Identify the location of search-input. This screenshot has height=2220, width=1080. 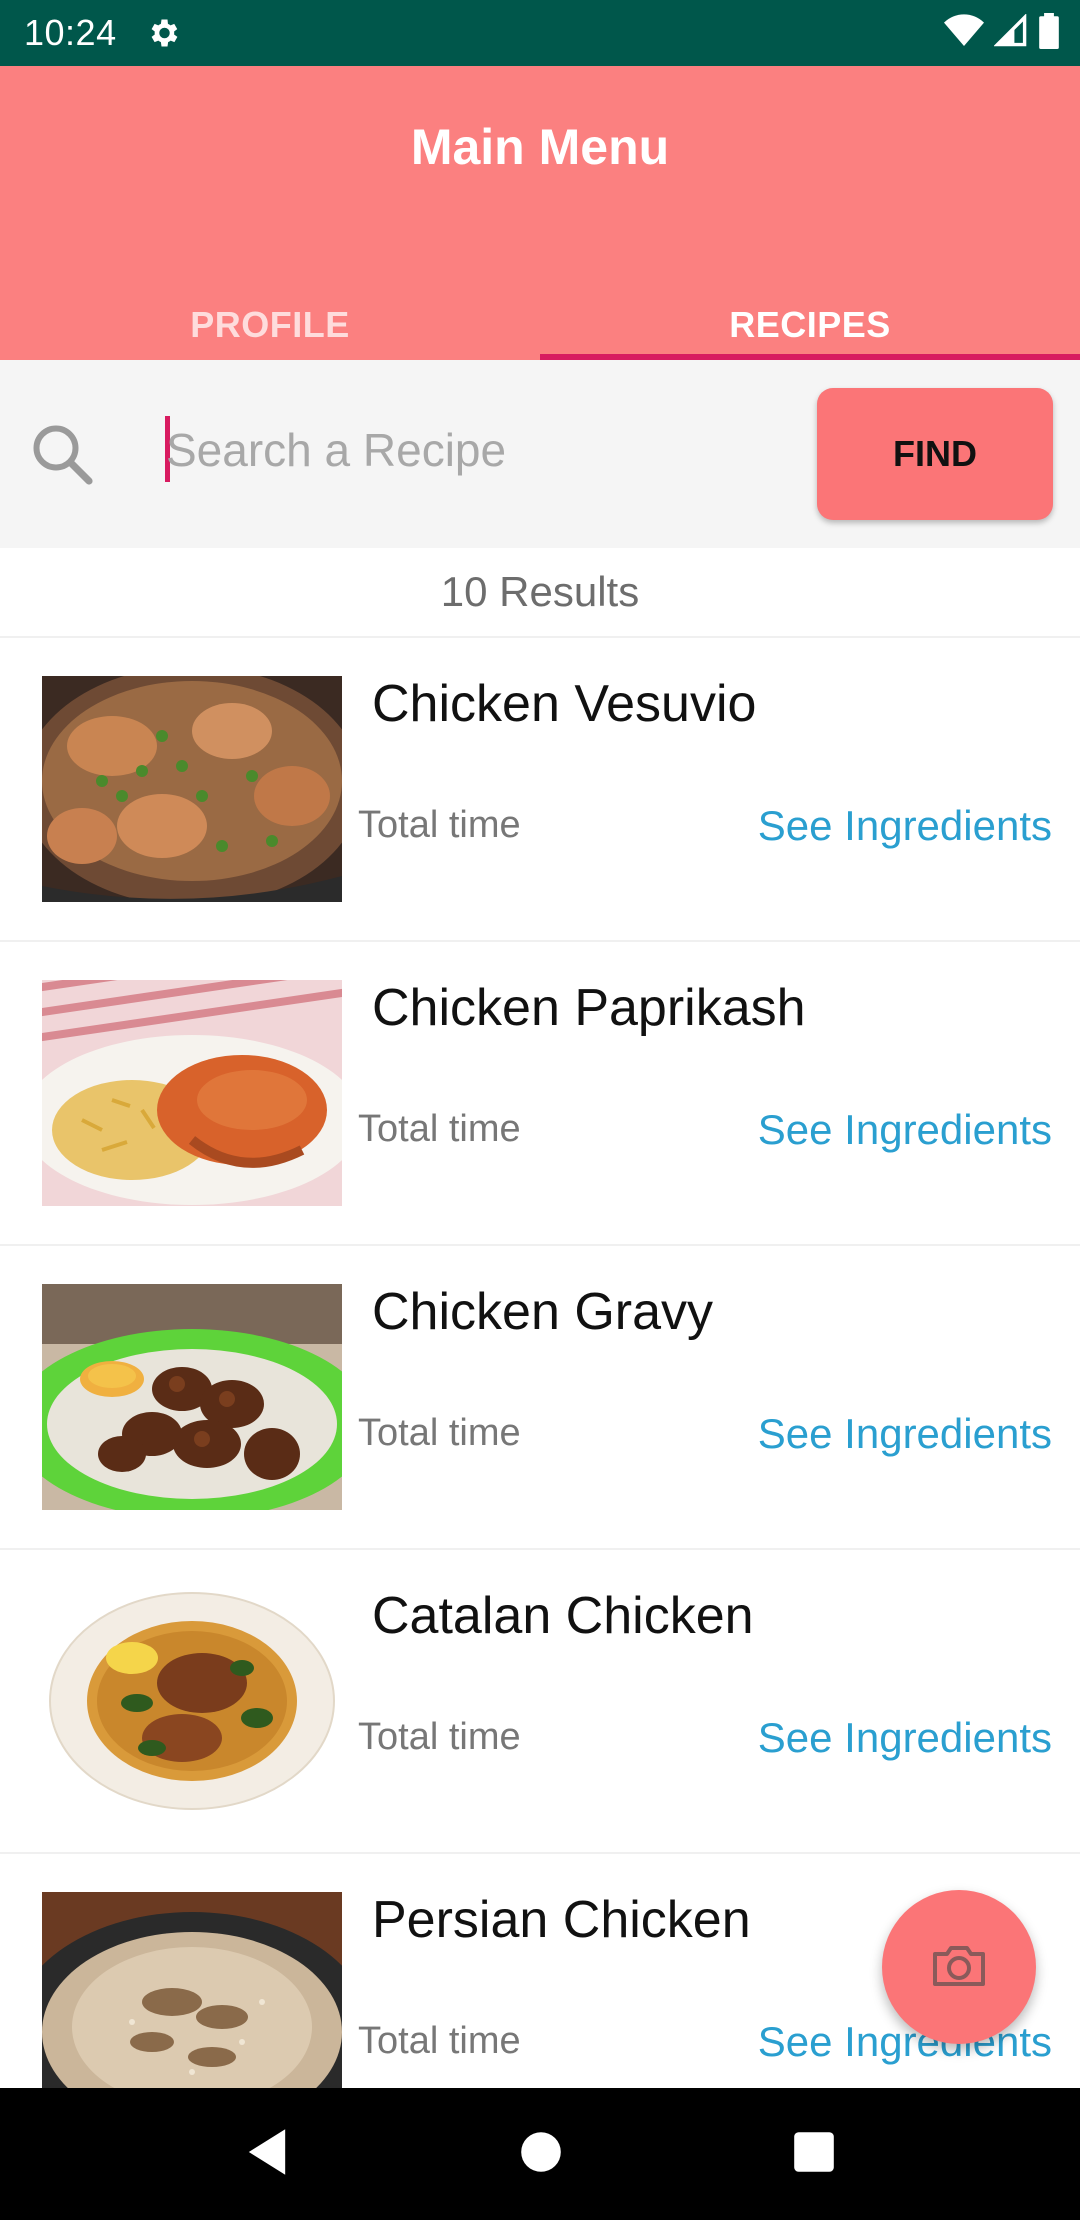
(476, 450).